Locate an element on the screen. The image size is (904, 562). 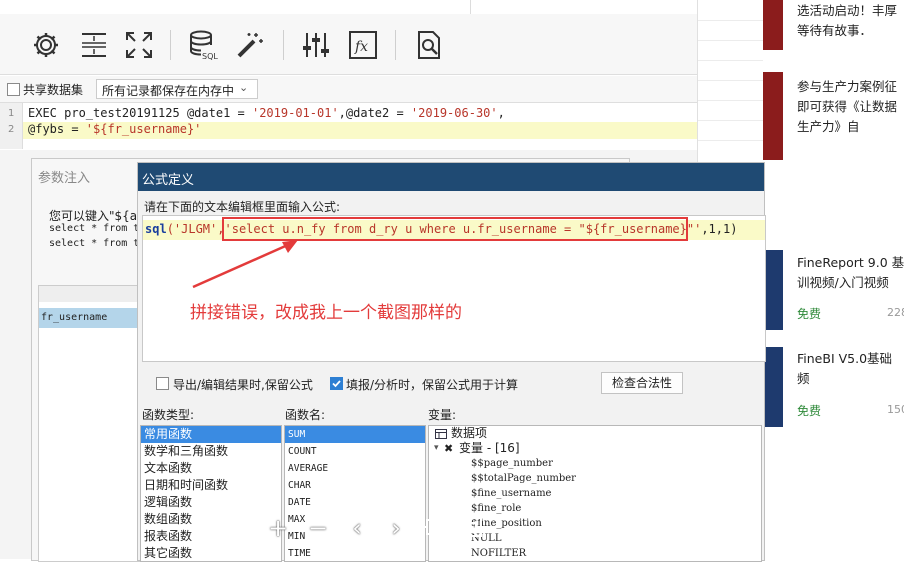
line-gutter: 1 2 is located at coordinates (11, 126).